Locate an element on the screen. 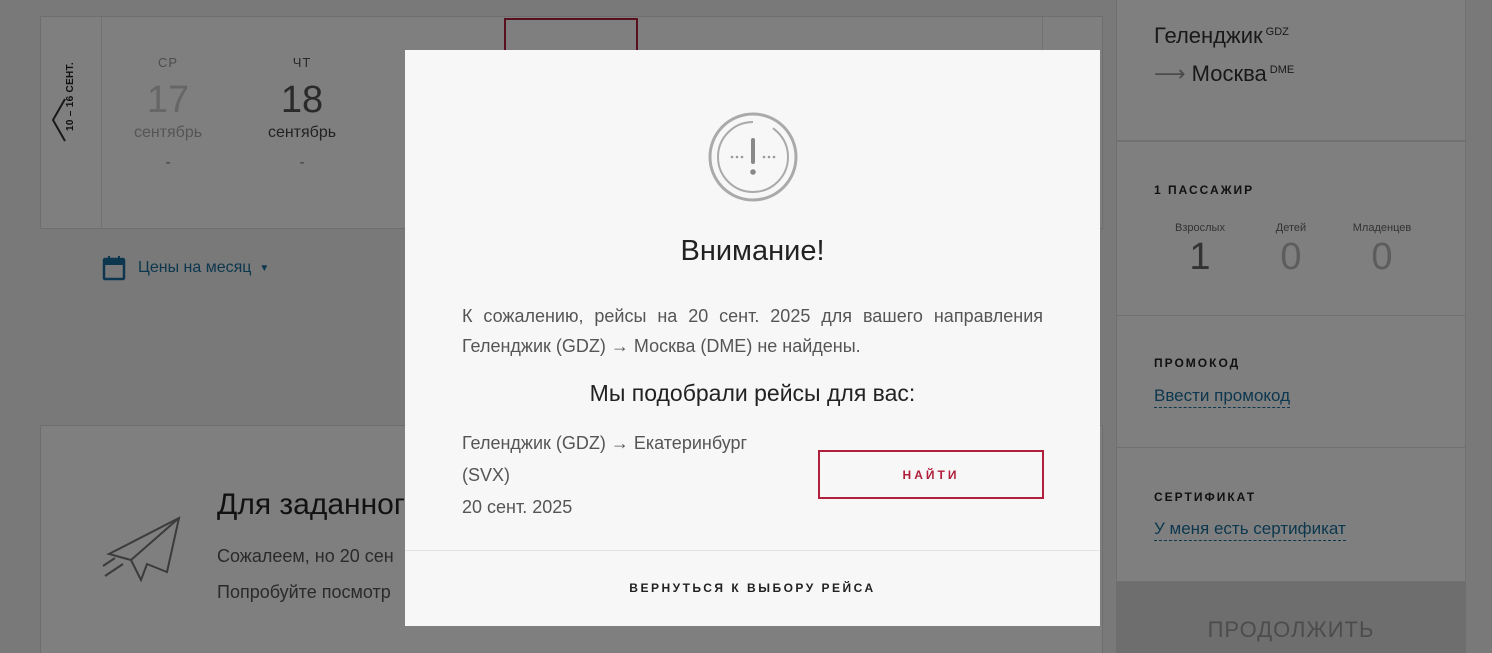  back-to-flight-selection-button: ВЕРНУТЬСЯ К ВЫБОРУ РЕЙСА is located at coordinates (752, 588).